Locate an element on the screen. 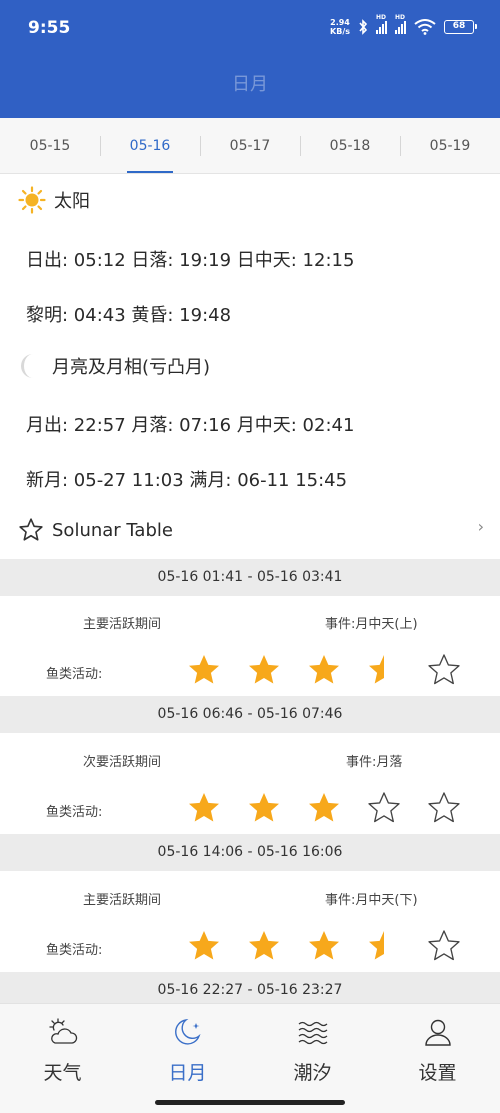 The width and height of the screenshot is (500, 1113). period-type: 次要活跃期间 is located at coordinates (122, 762).